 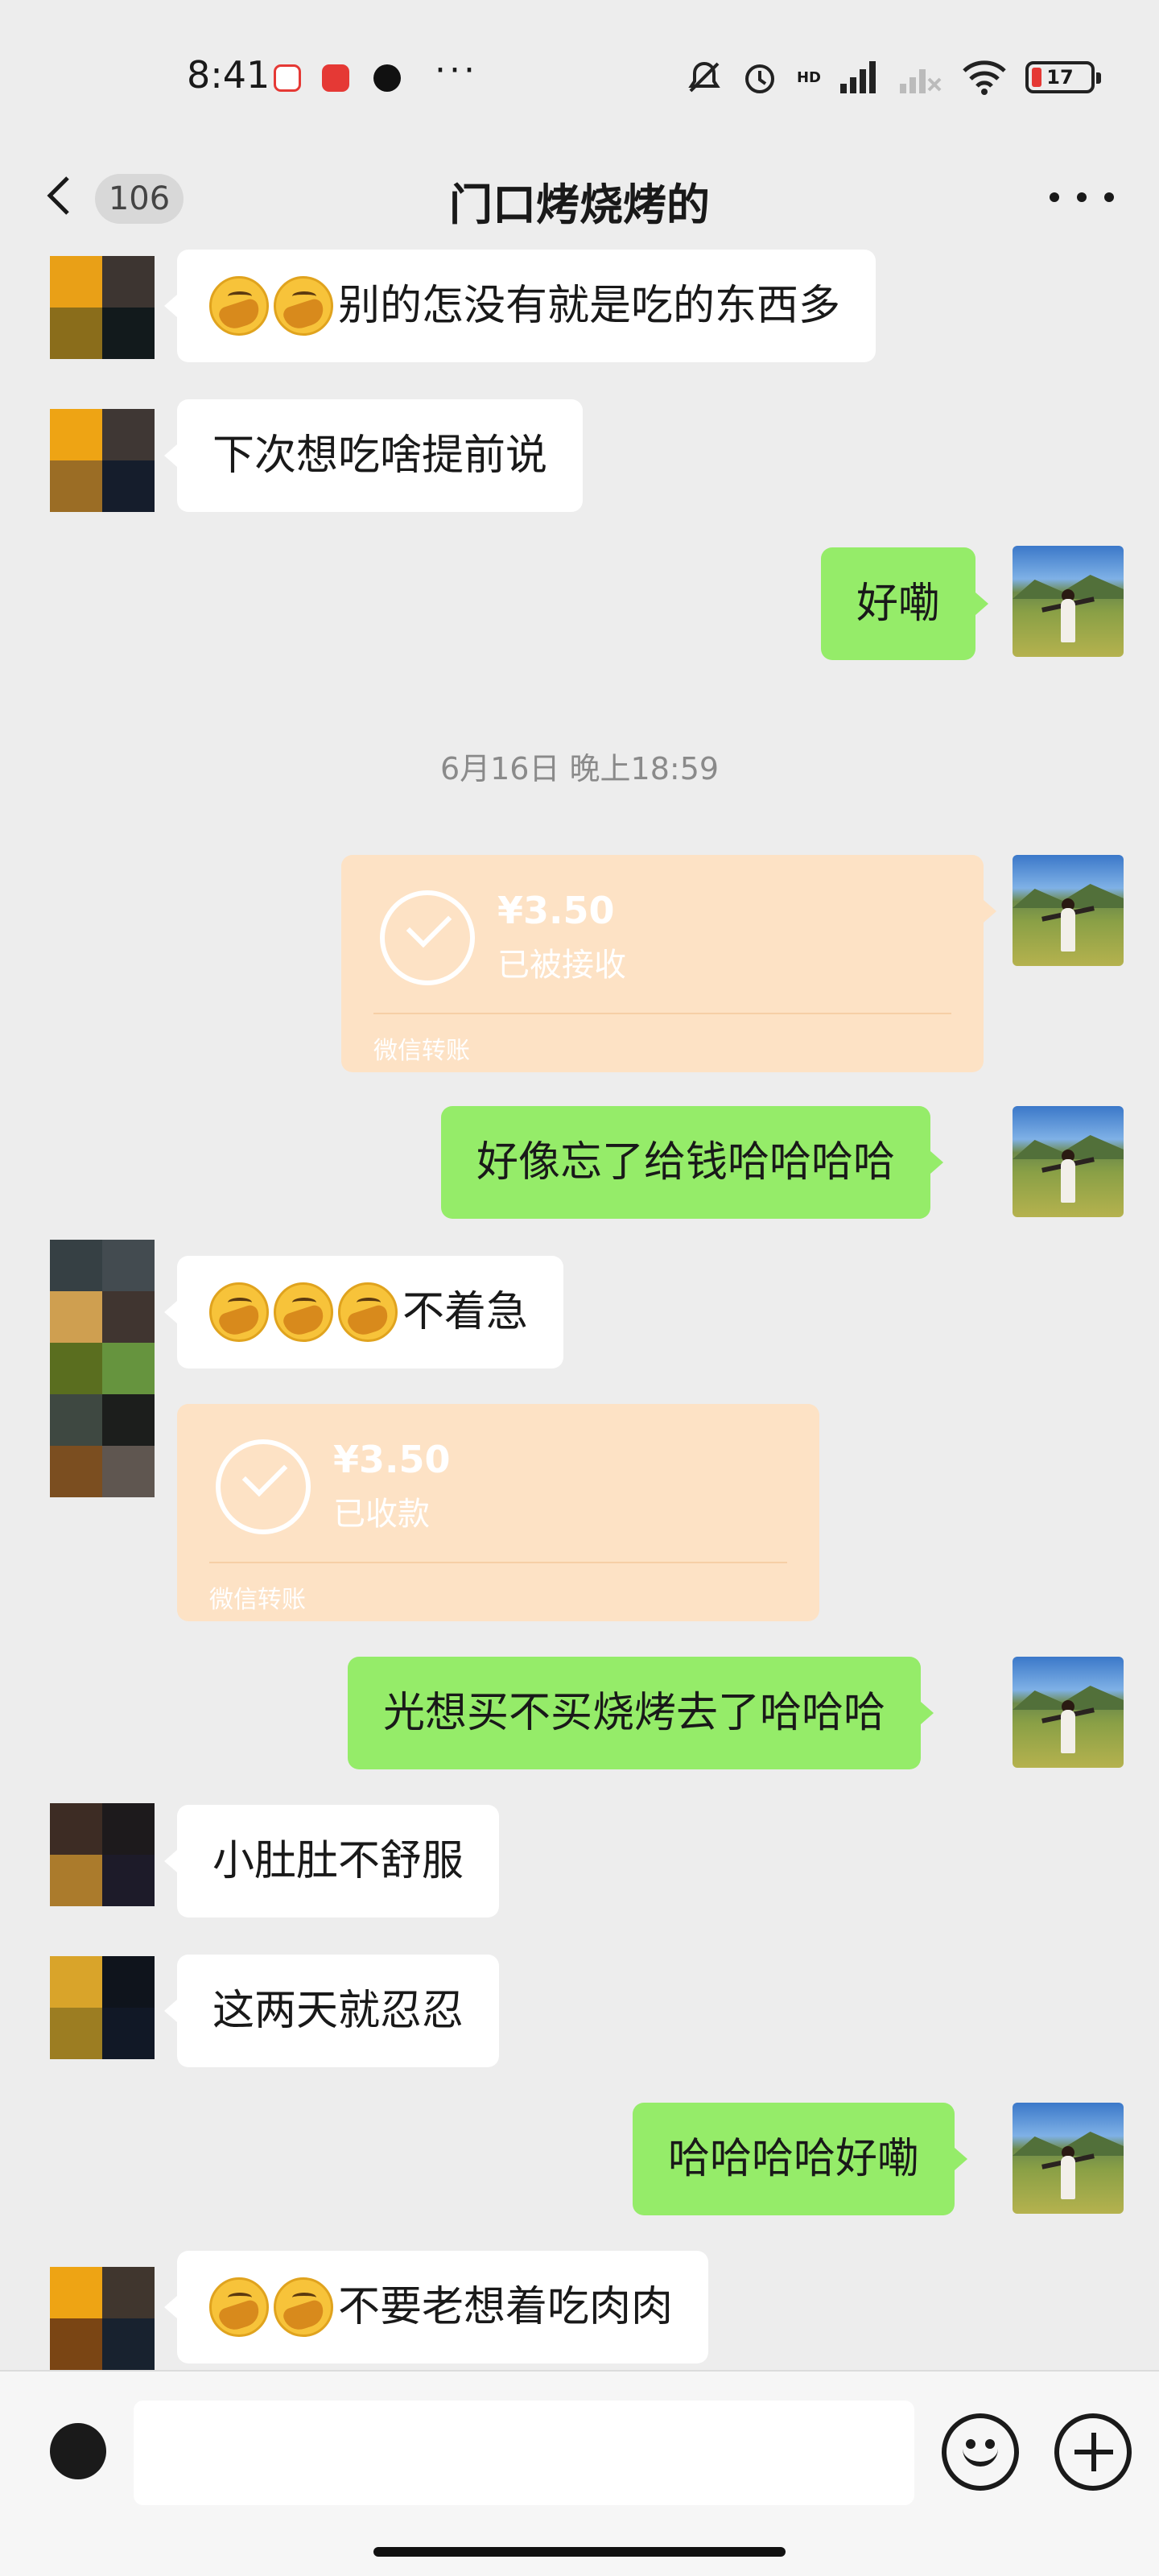 What do you see at coordinates (858, 77) in the screenshot?
I see `signal-strength-icon` at bounding box center [858, 77].